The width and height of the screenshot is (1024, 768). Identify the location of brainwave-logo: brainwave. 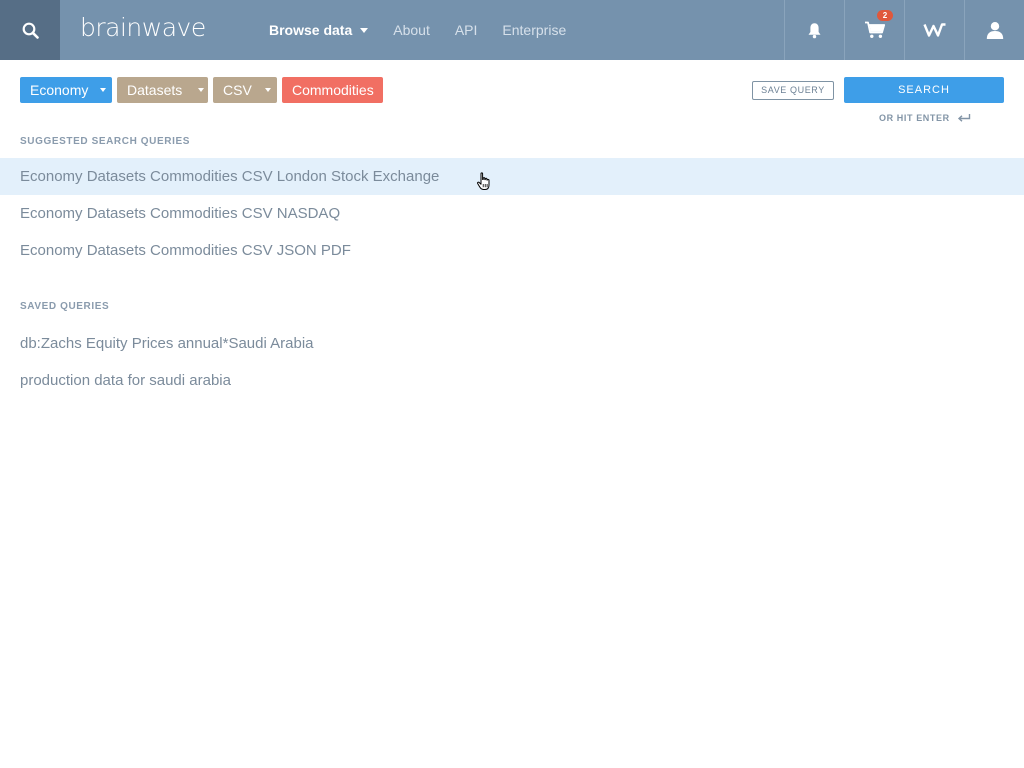
(143, 28).